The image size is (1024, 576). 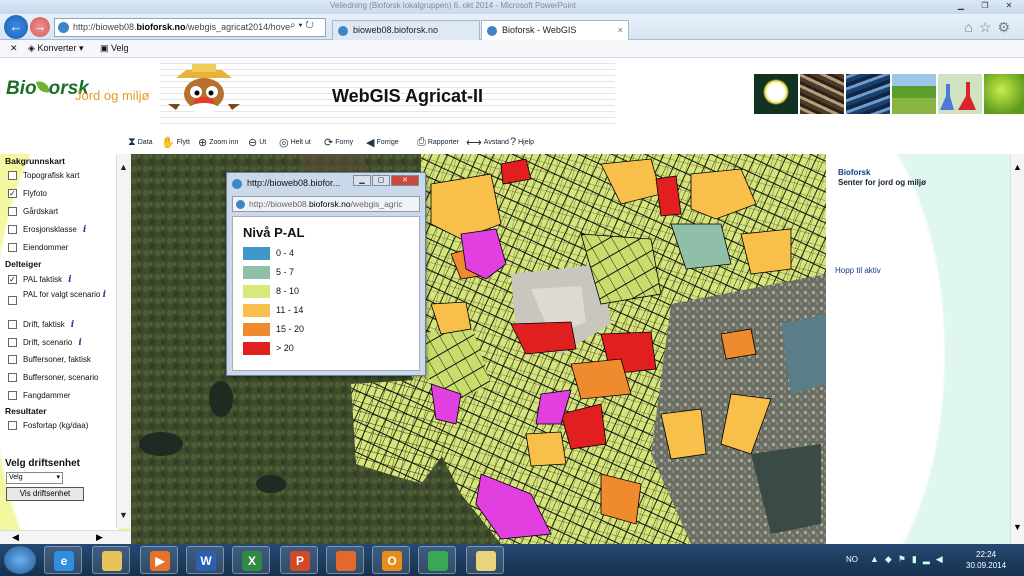 What do you see at coordinates (43, 175) in the screenshot?
I see `layer-topografisk-kart: Topografisk kart` at bounding box center [43, 175].